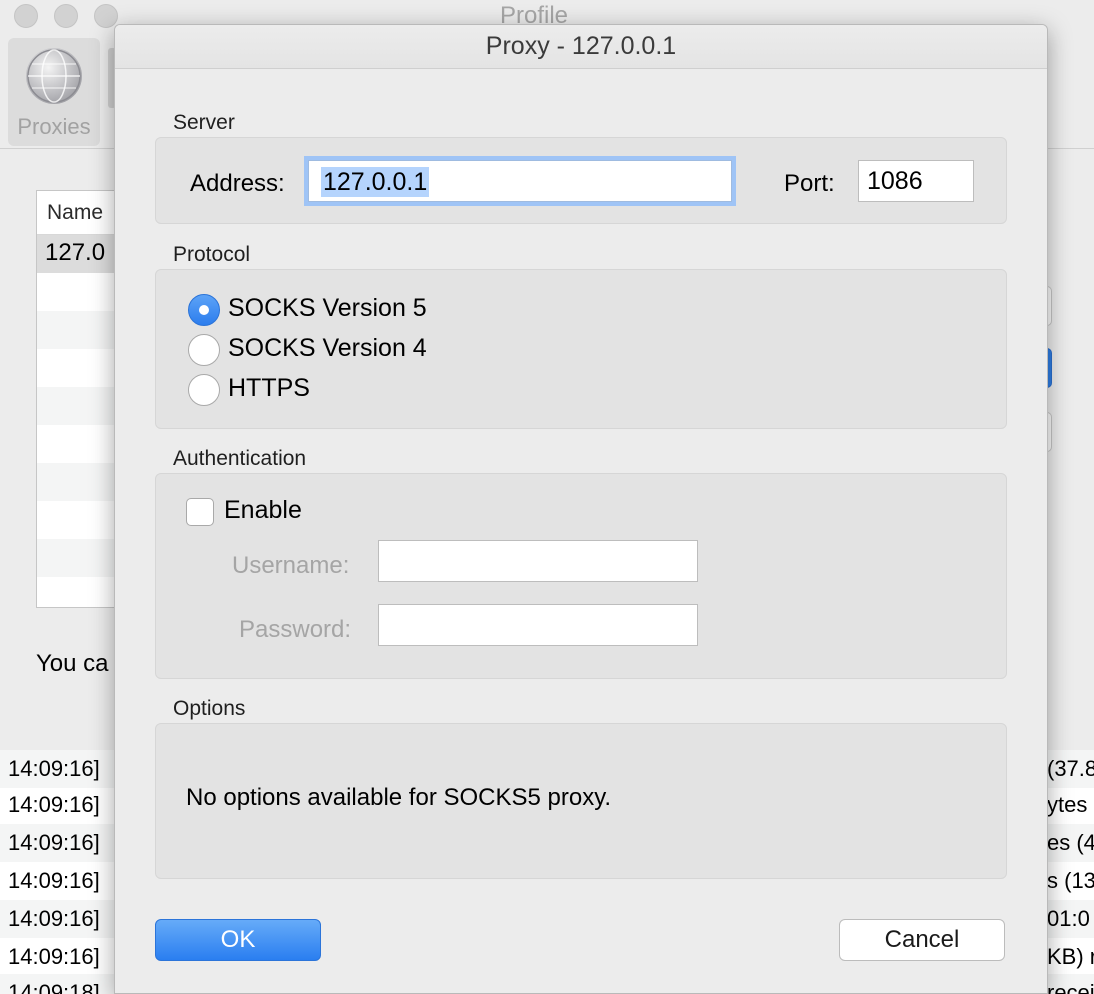  What do you see at coordinates (263, 510) in the screenshot?
I see `enable-label: Enable` at bounding box center [263, 510].